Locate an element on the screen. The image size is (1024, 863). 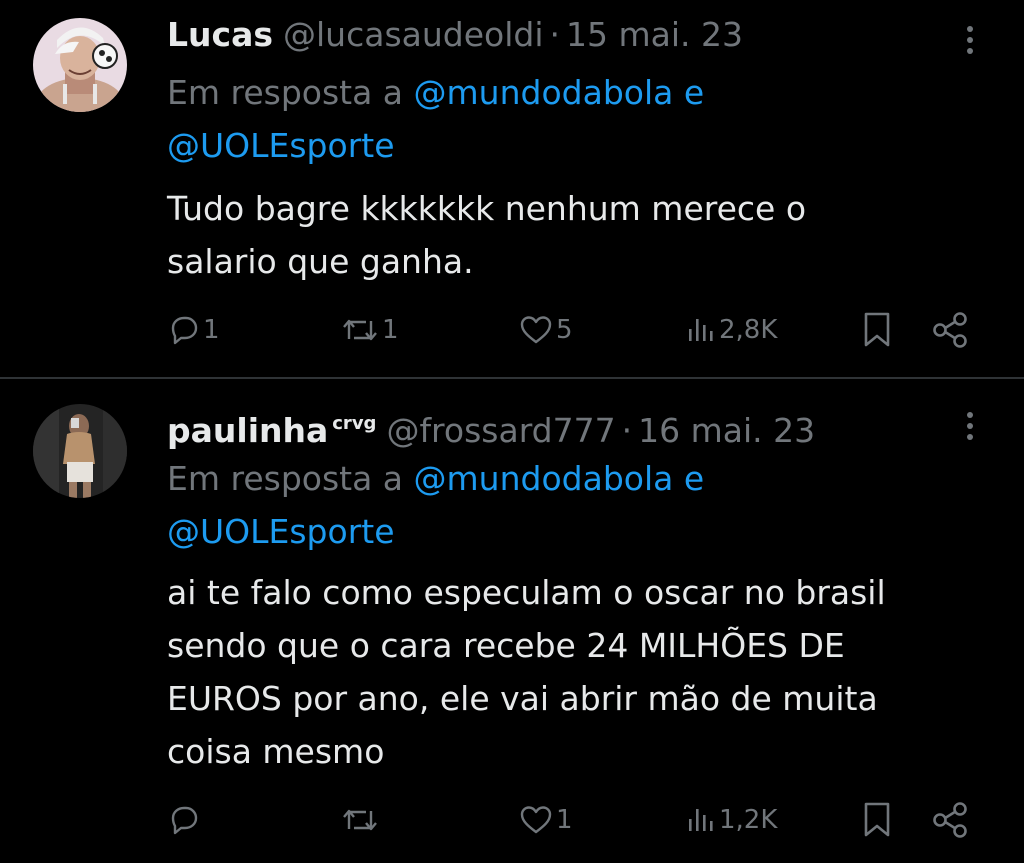
views-count: 1,2K is located at coordinates (748, 820).